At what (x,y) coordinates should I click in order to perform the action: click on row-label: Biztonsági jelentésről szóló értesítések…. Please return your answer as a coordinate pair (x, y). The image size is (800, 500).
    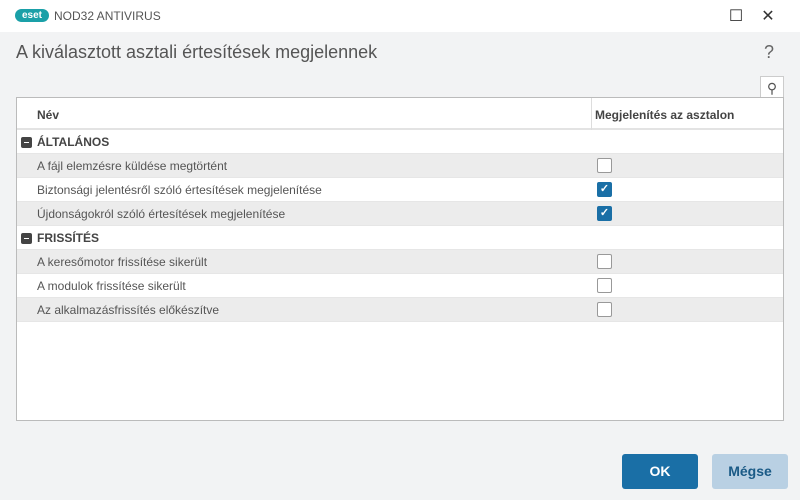
    Looking at the image, I should click on (179, 190).